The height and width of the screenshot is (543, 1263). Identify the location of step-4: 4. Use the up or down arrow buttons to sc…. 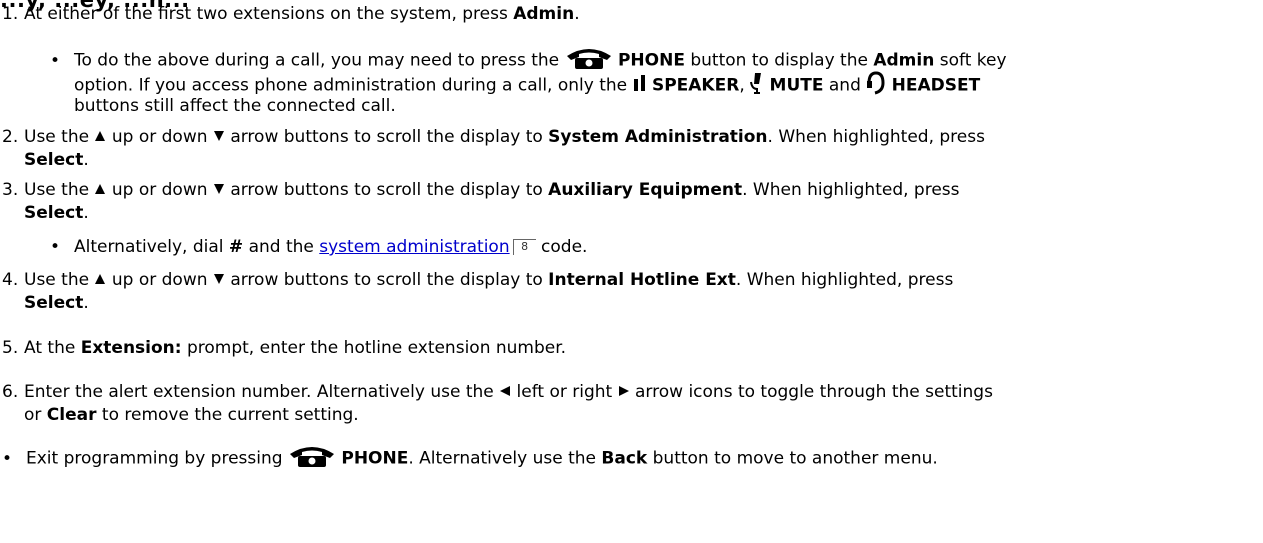
(478, 280).